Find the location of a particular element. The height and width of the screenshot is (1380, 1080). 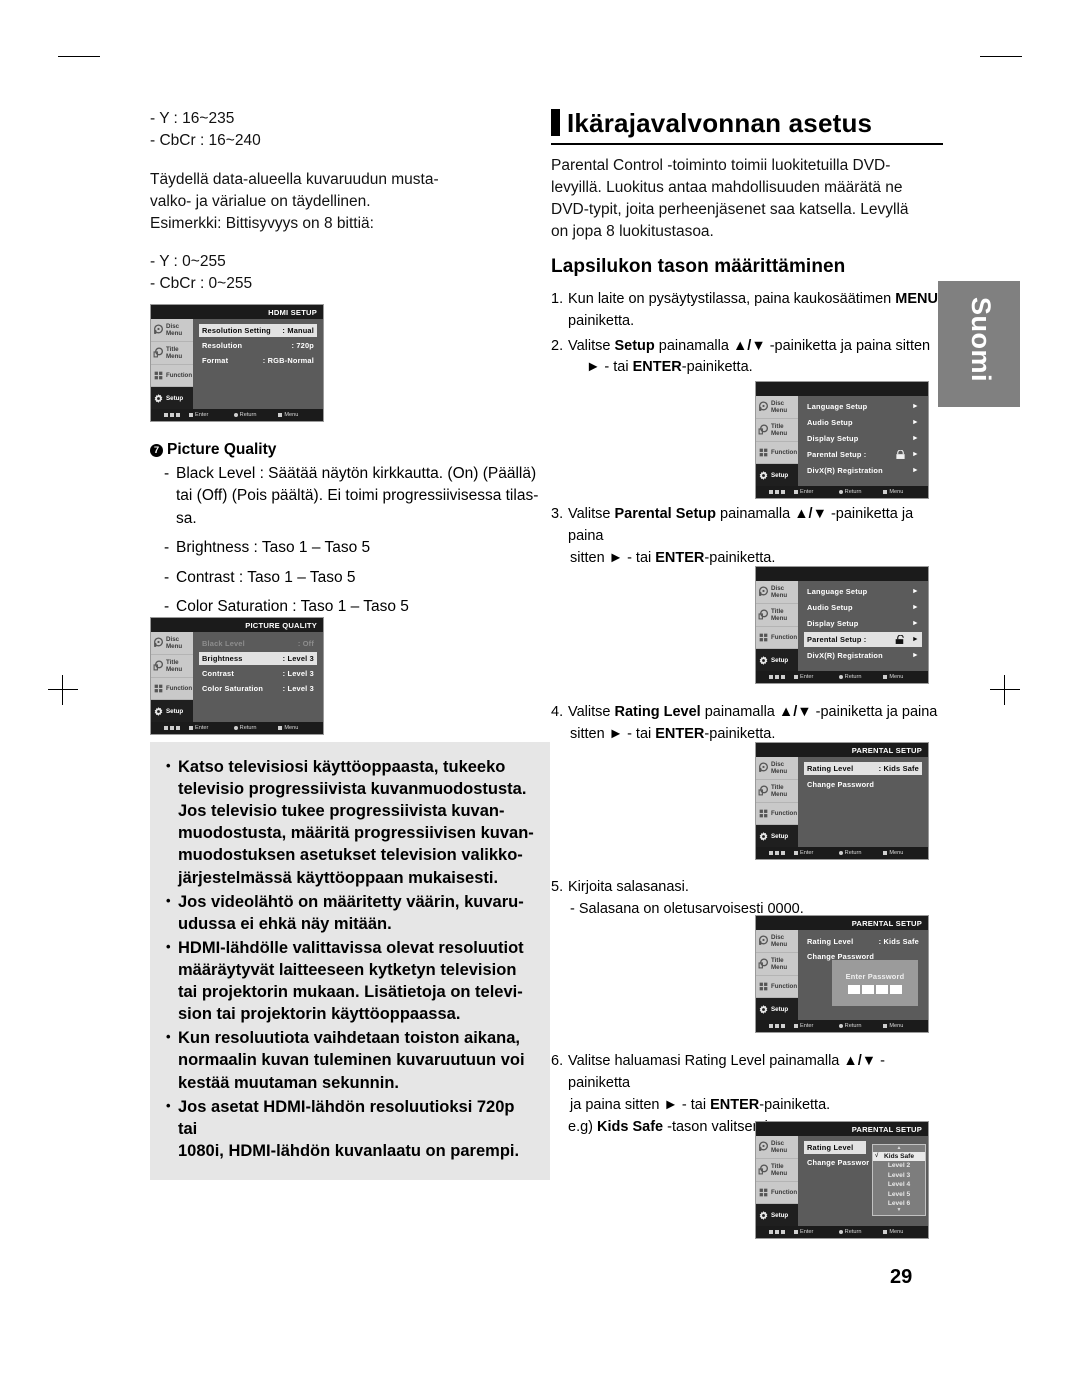

rail-label: Title Menu is located at coordinates (174, 665).